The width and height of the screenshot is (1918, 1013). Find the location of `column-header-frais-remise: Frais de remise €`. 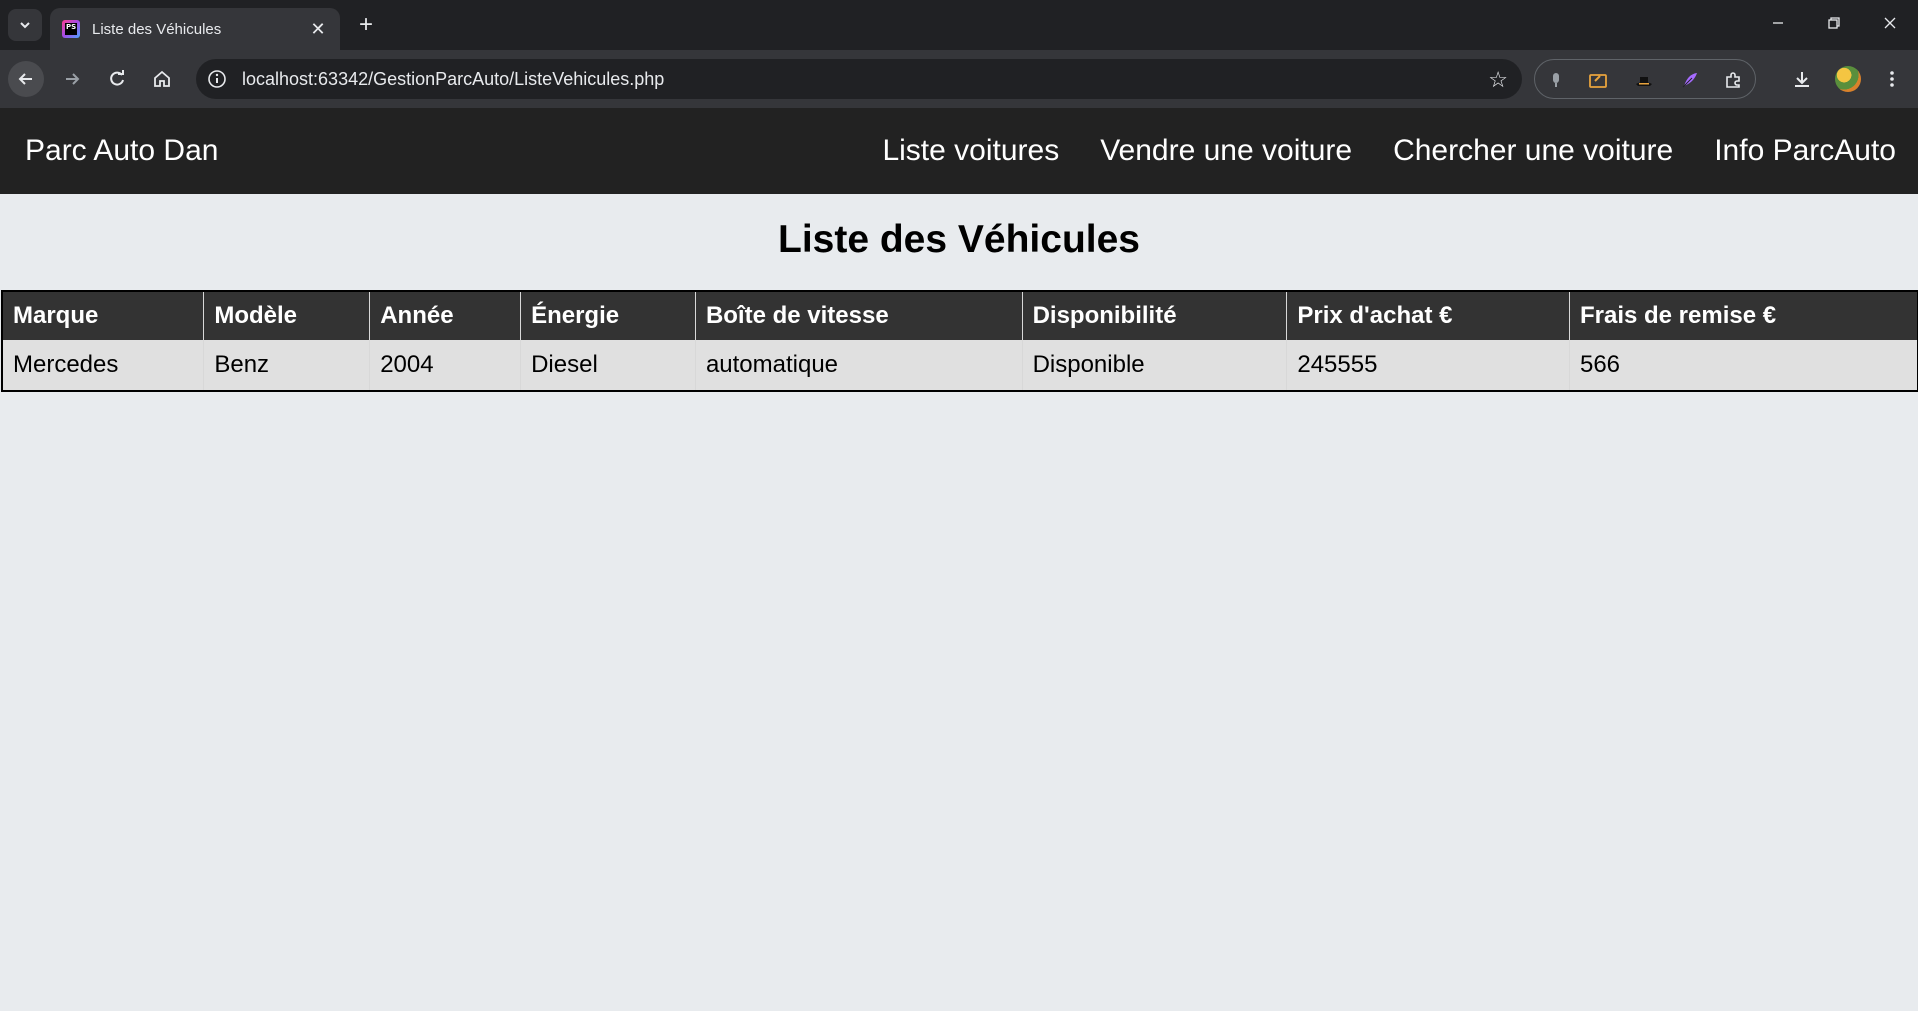

column-header-frais-remise: Frais de remise € is located at coordinates (1743, 315).